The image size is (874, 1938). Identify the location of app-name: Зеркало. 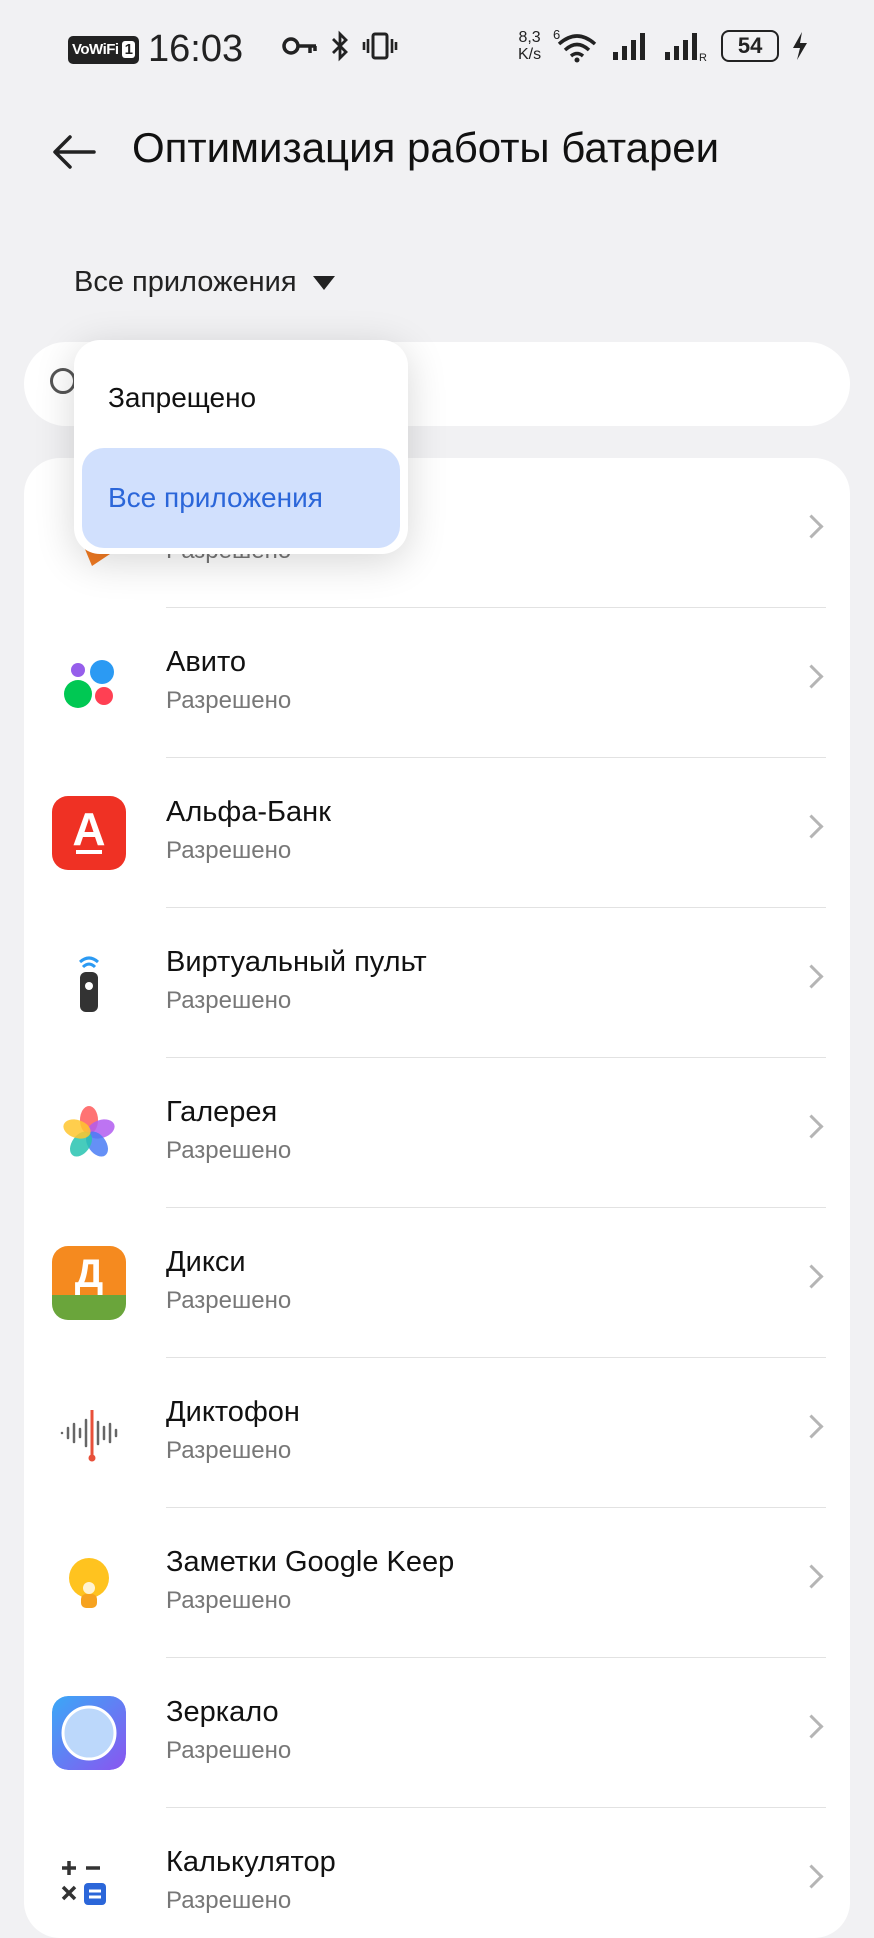
(222, 1712).